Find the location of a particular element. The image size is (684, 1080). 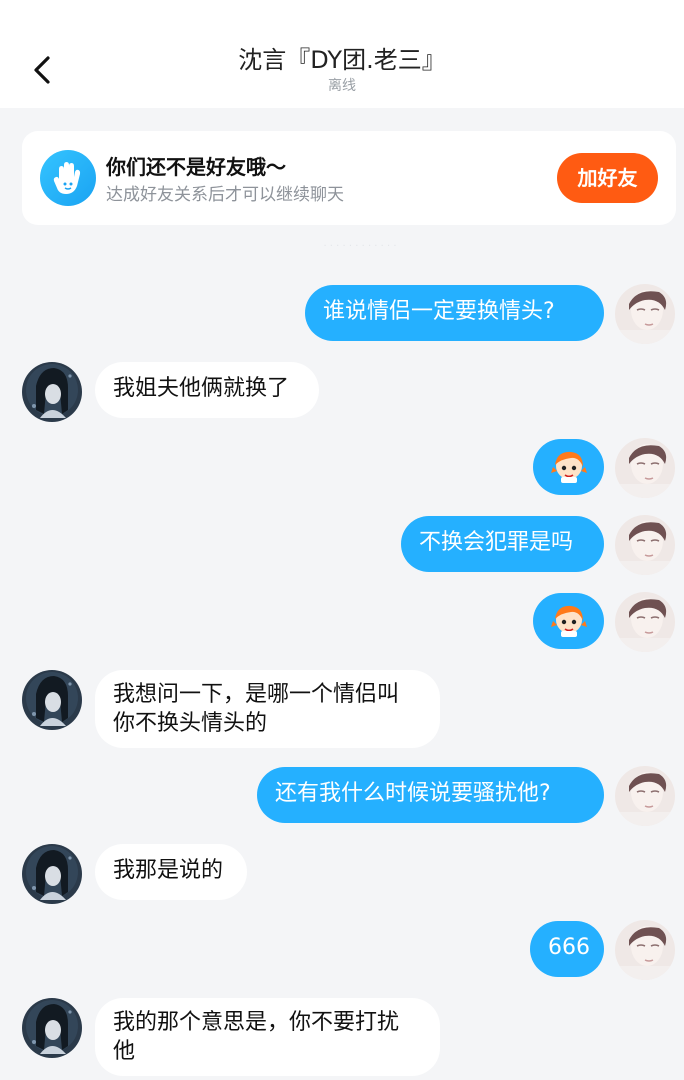

banner-title: 你们还不是好友哦～ is located at coordinates (196, 167).